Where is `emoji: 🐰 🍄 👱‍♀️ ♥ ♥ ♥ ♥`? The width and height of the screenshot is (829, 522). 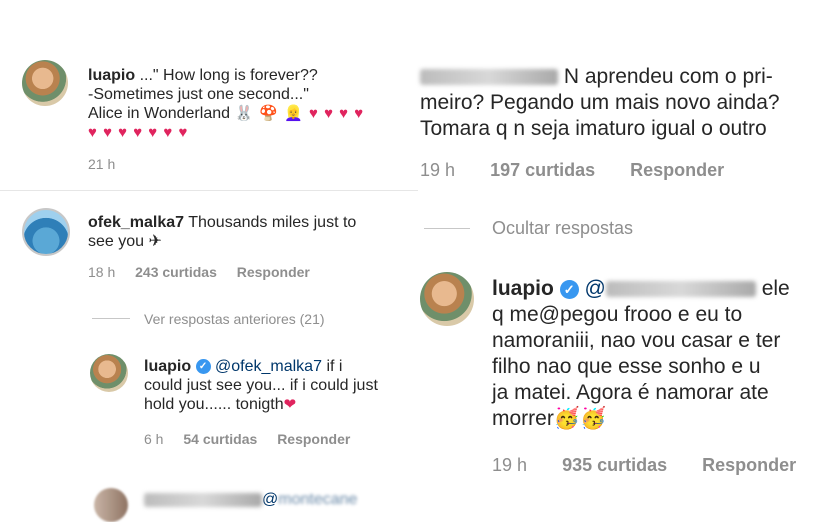 emoji: 🐰 🍄 👱‍♀️ ♥ ♥ ♥ ♥ is located at coordinates (299, 113).